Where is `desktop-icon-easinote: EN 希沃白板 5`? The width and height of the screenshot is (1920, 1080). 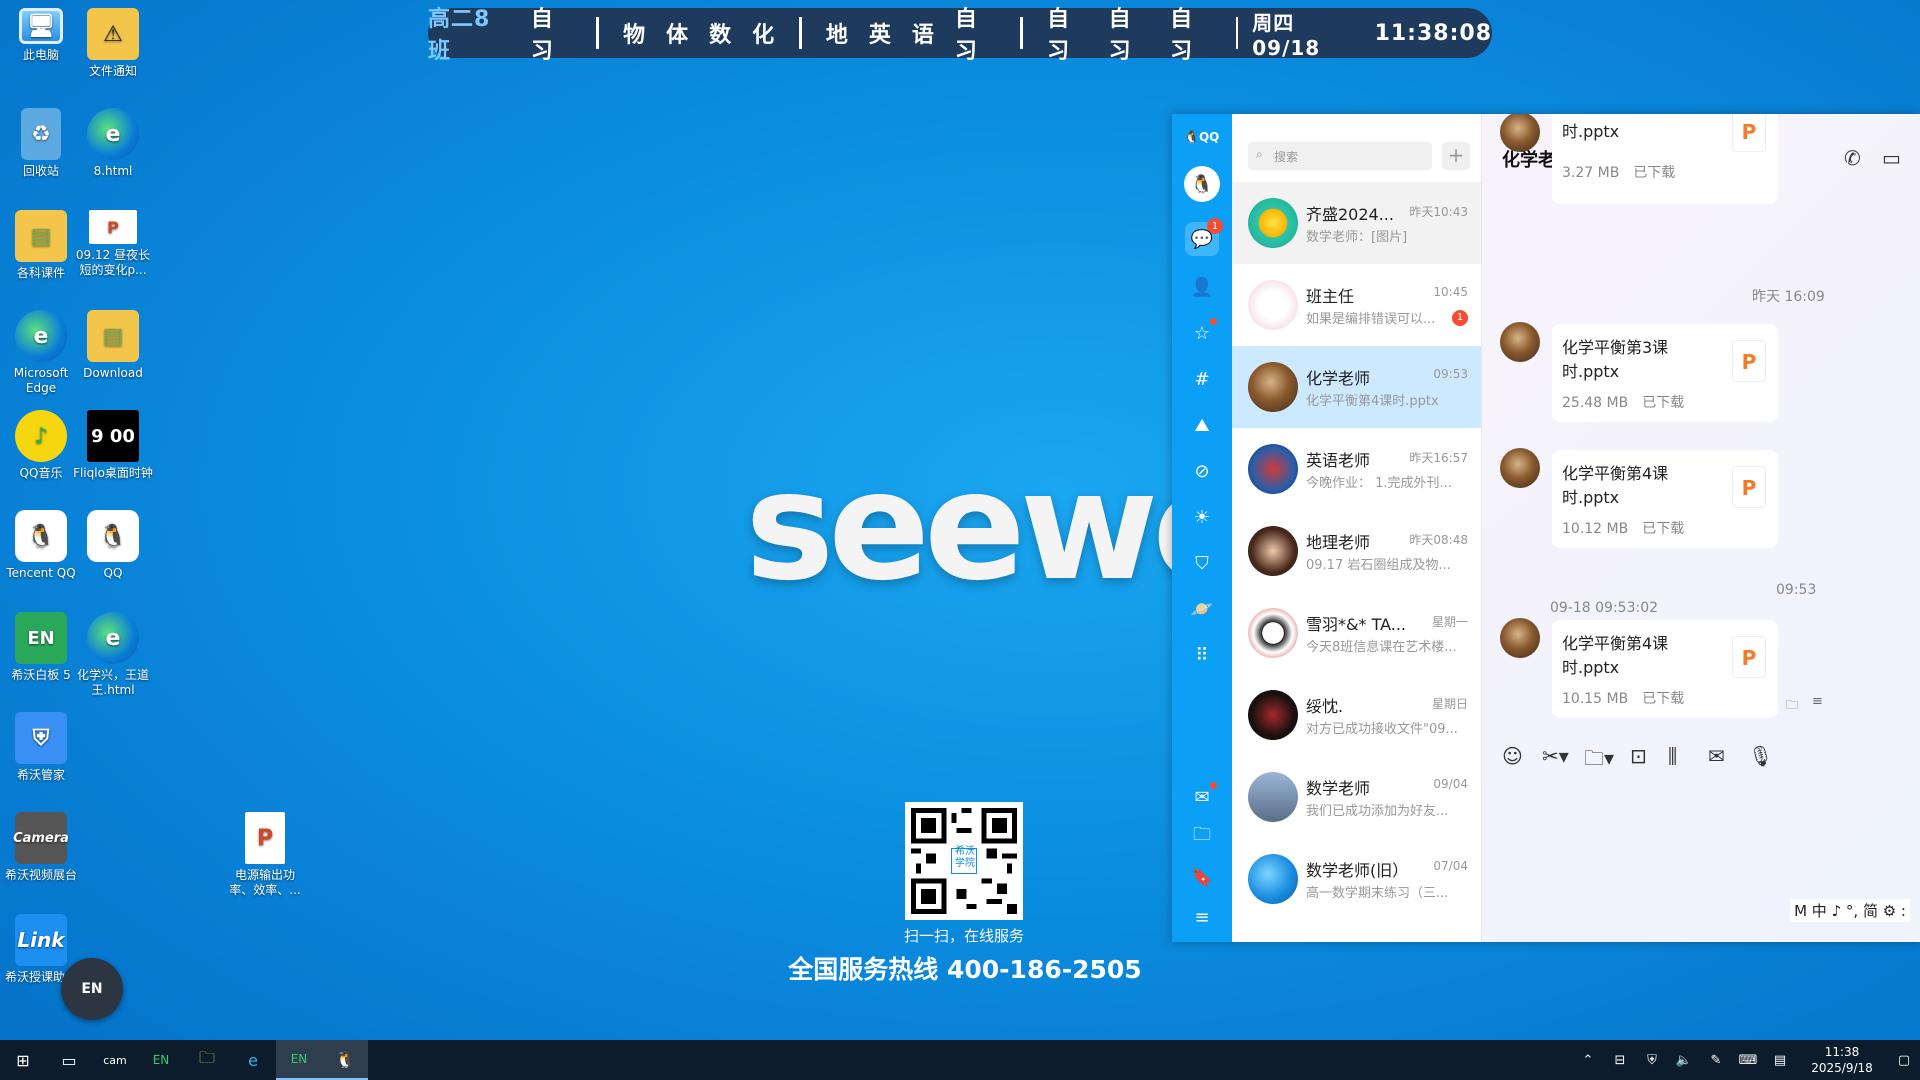
desktop-icon-easinote: EN 希沃白板 5 is located at coordinates (41, 647).